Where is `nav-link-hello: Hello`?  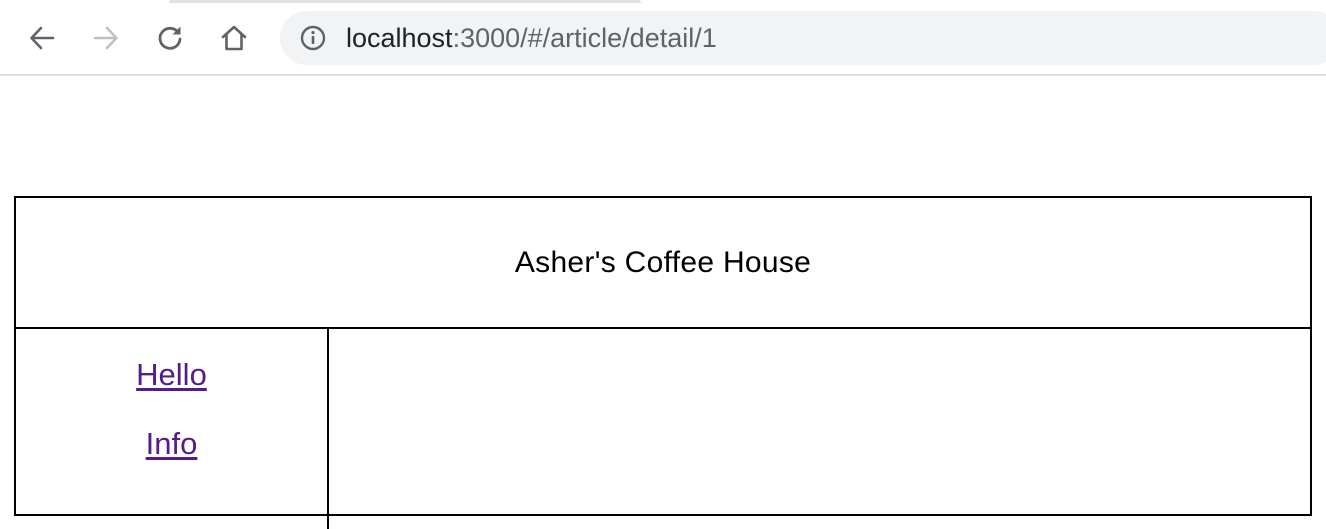 nav-link-hello: Hello is located at coordinates (171, 375).